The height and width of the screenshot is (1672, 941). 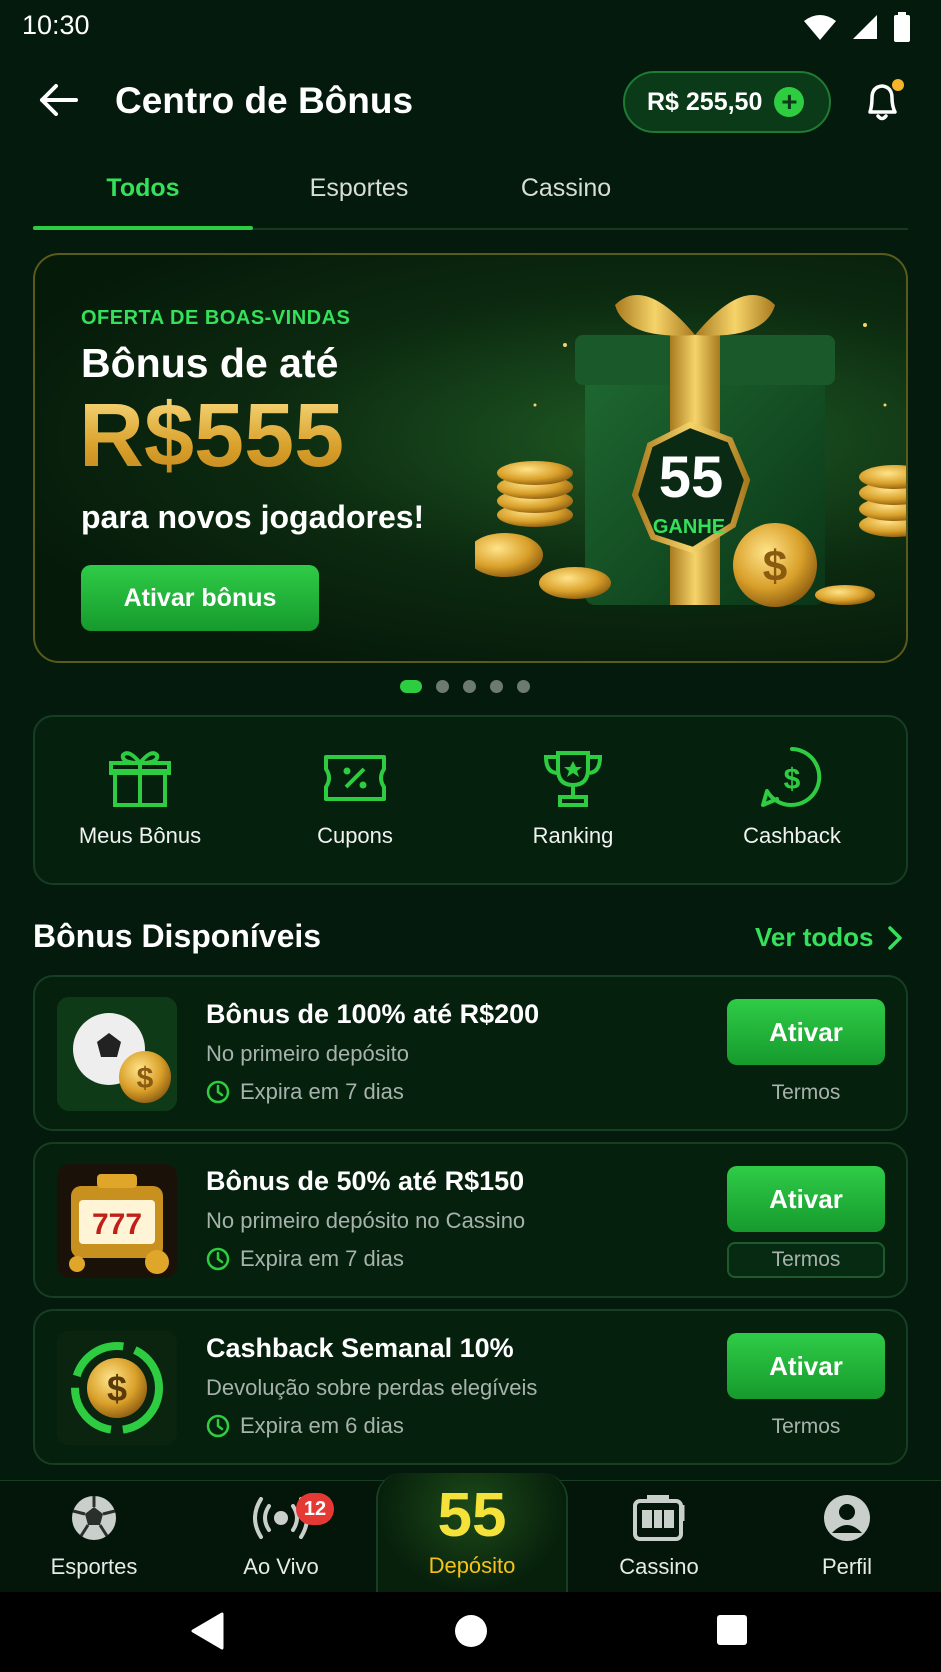 I want to click on quick-action-label: Cashback, so click(x=792, y=835).